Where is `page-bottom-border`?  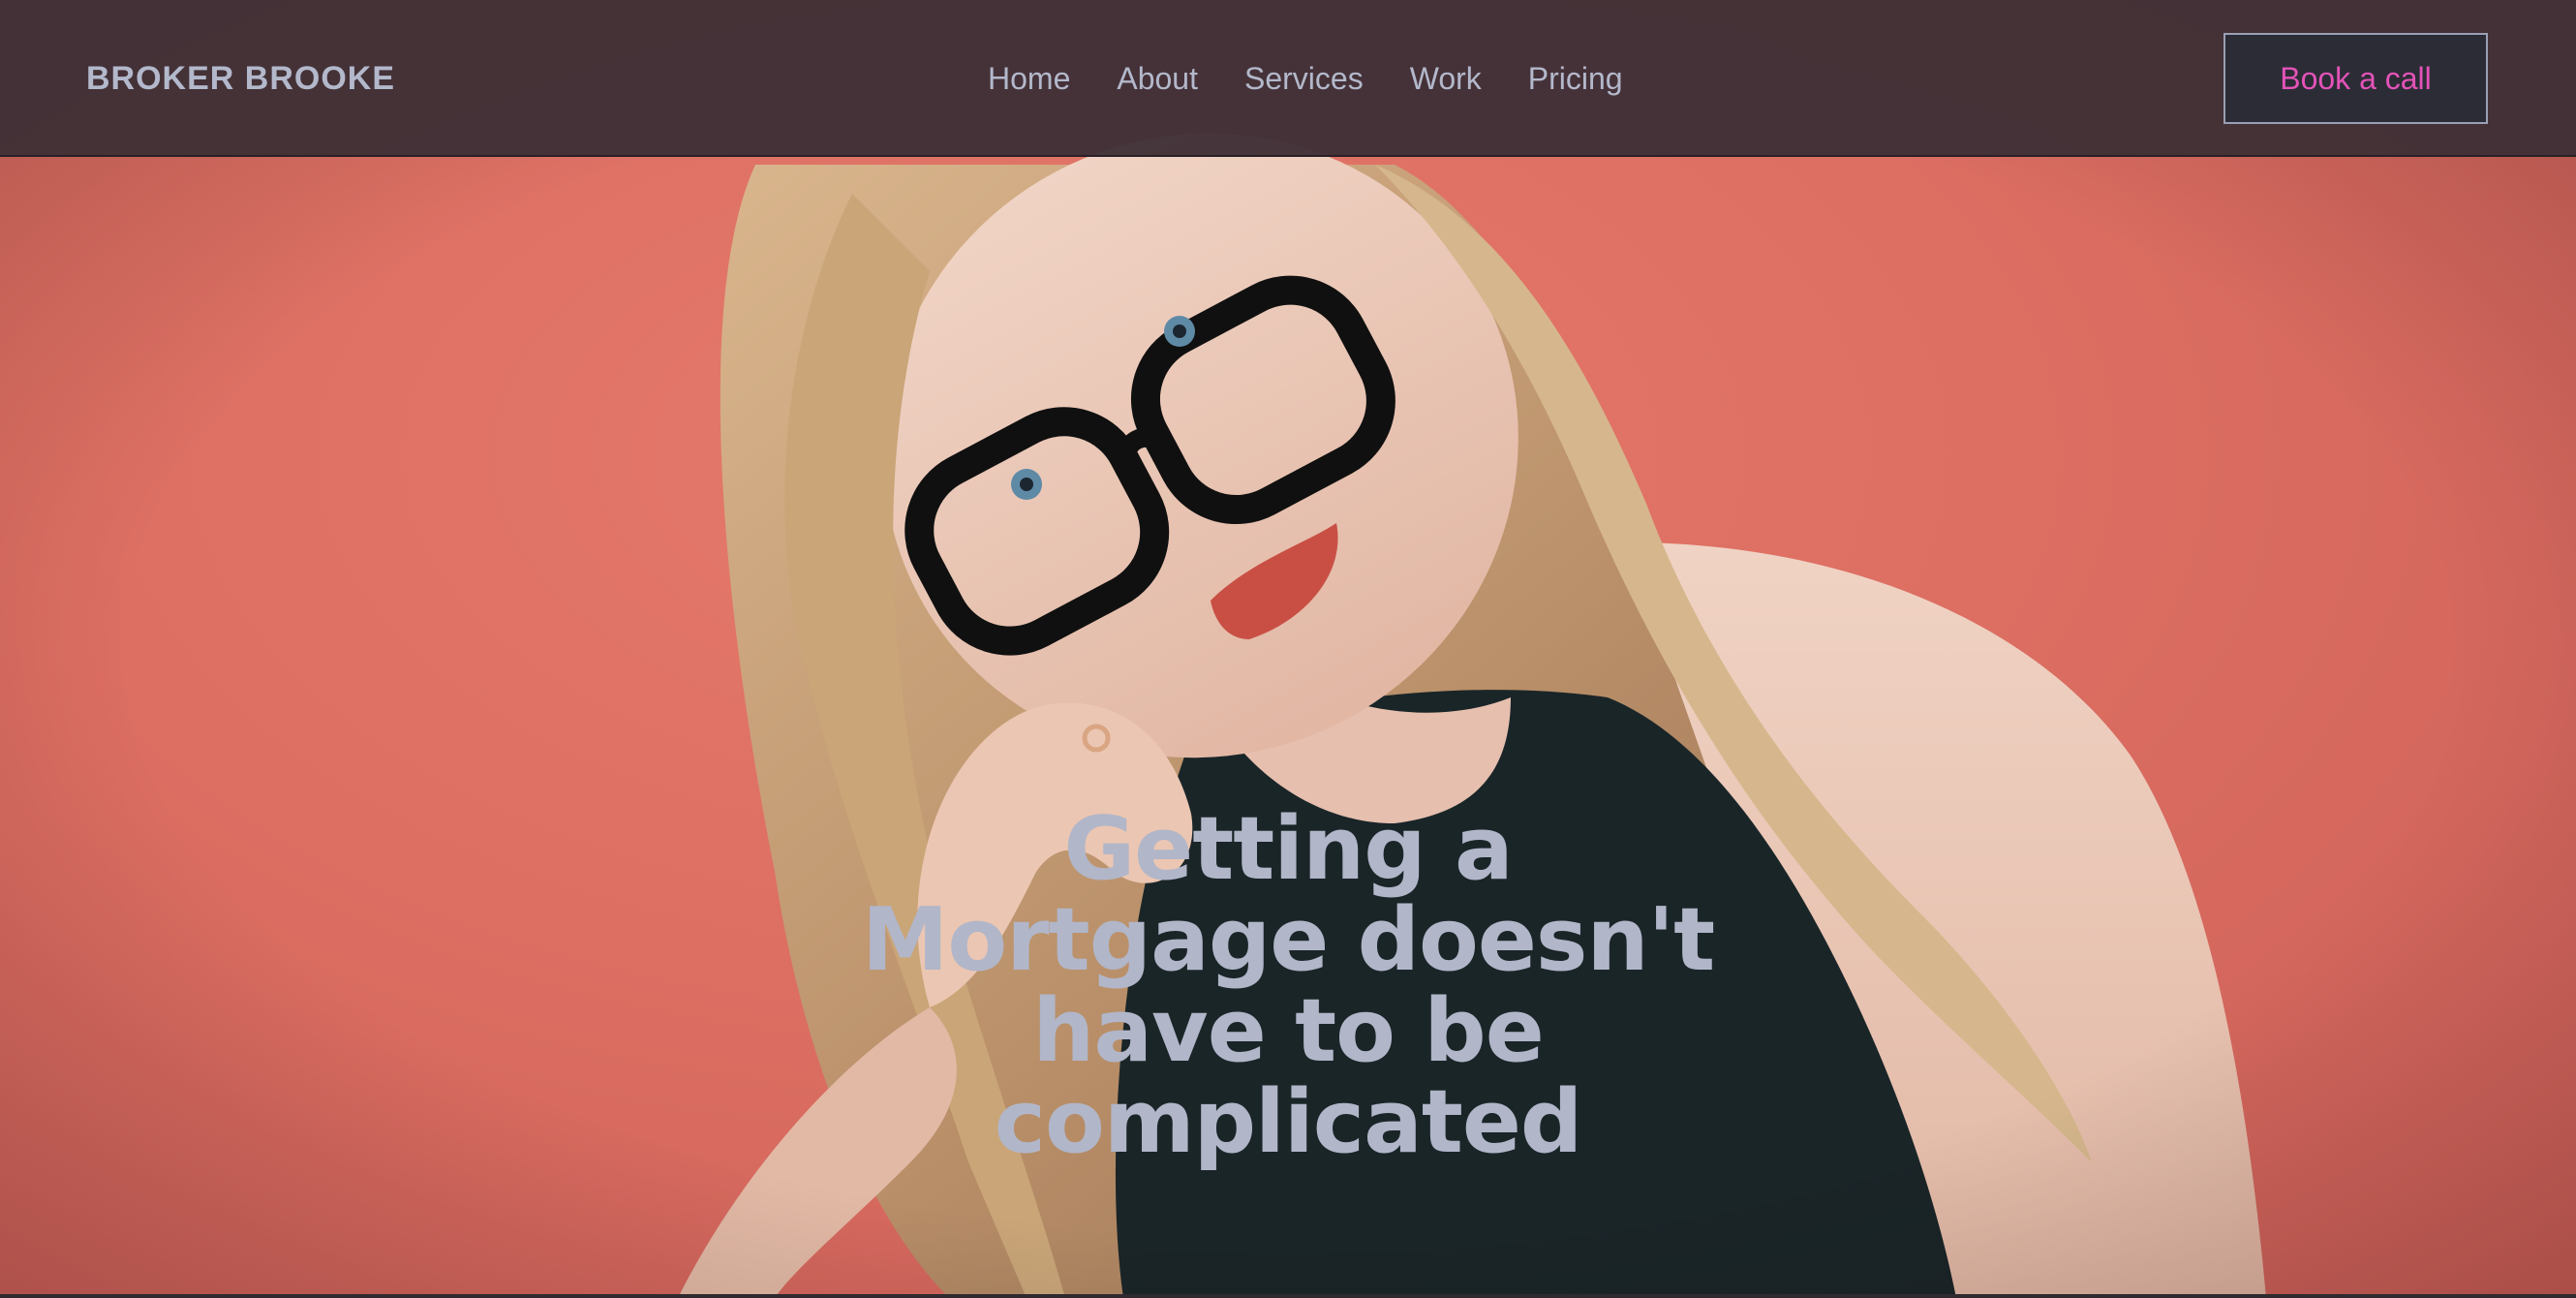 page-bottom-border is located at coordinates (1288, 1296).